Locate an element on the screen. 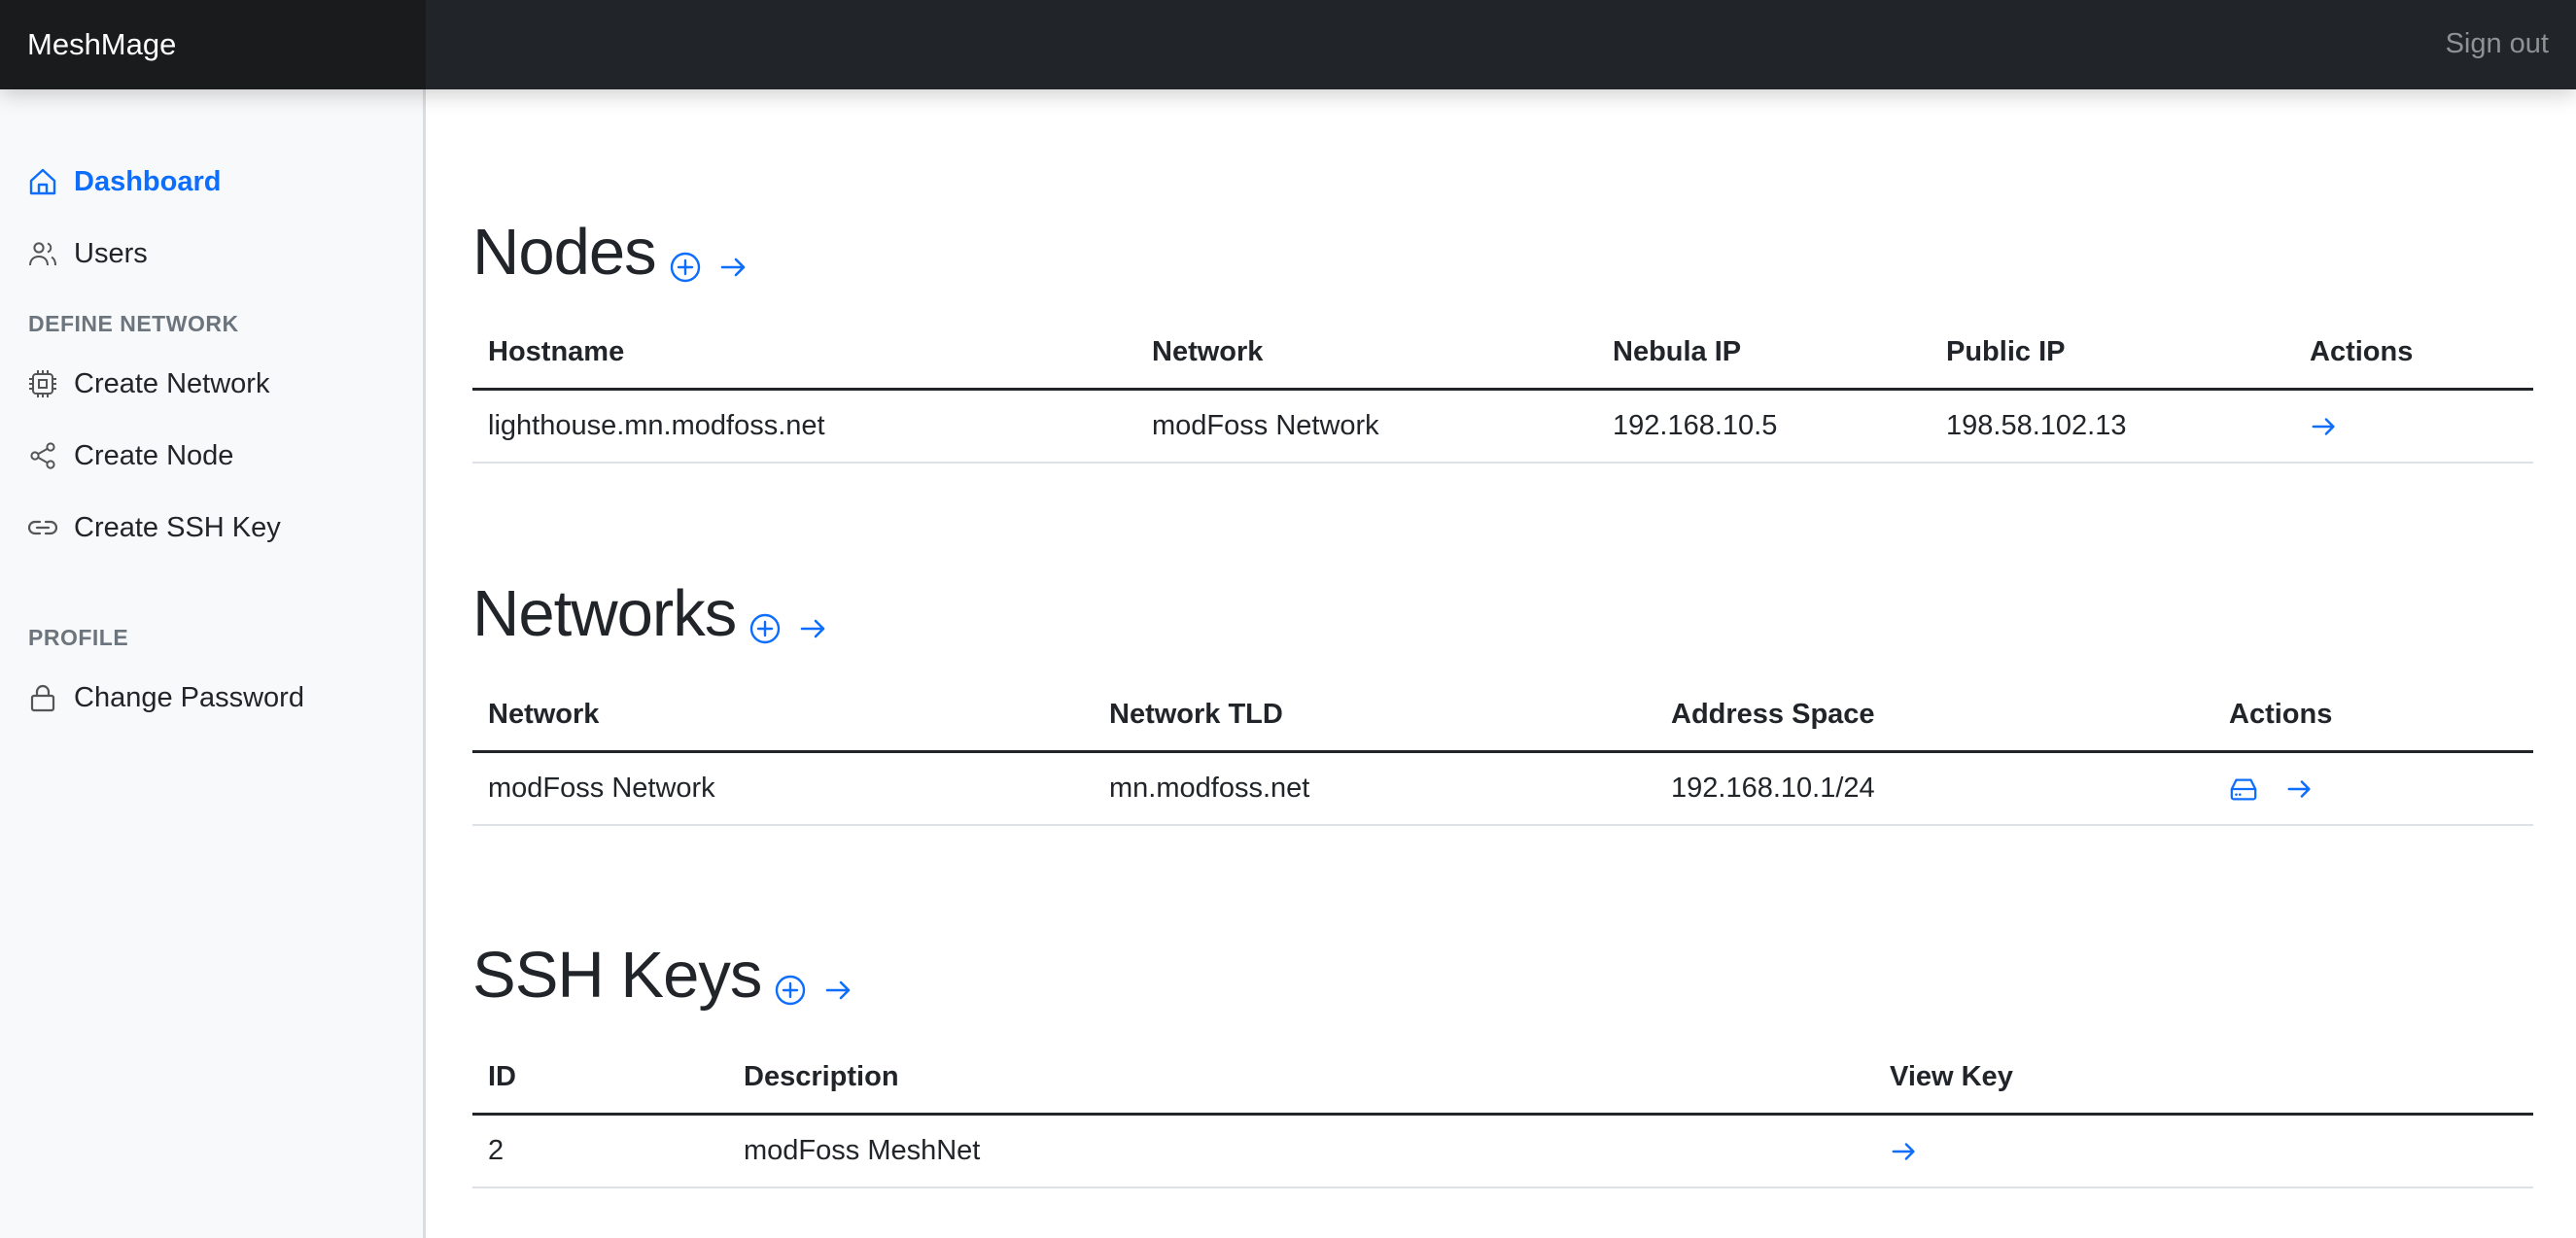  address-space-cell: 192.168.10.1/24 is located at coordinates (1934, 788).